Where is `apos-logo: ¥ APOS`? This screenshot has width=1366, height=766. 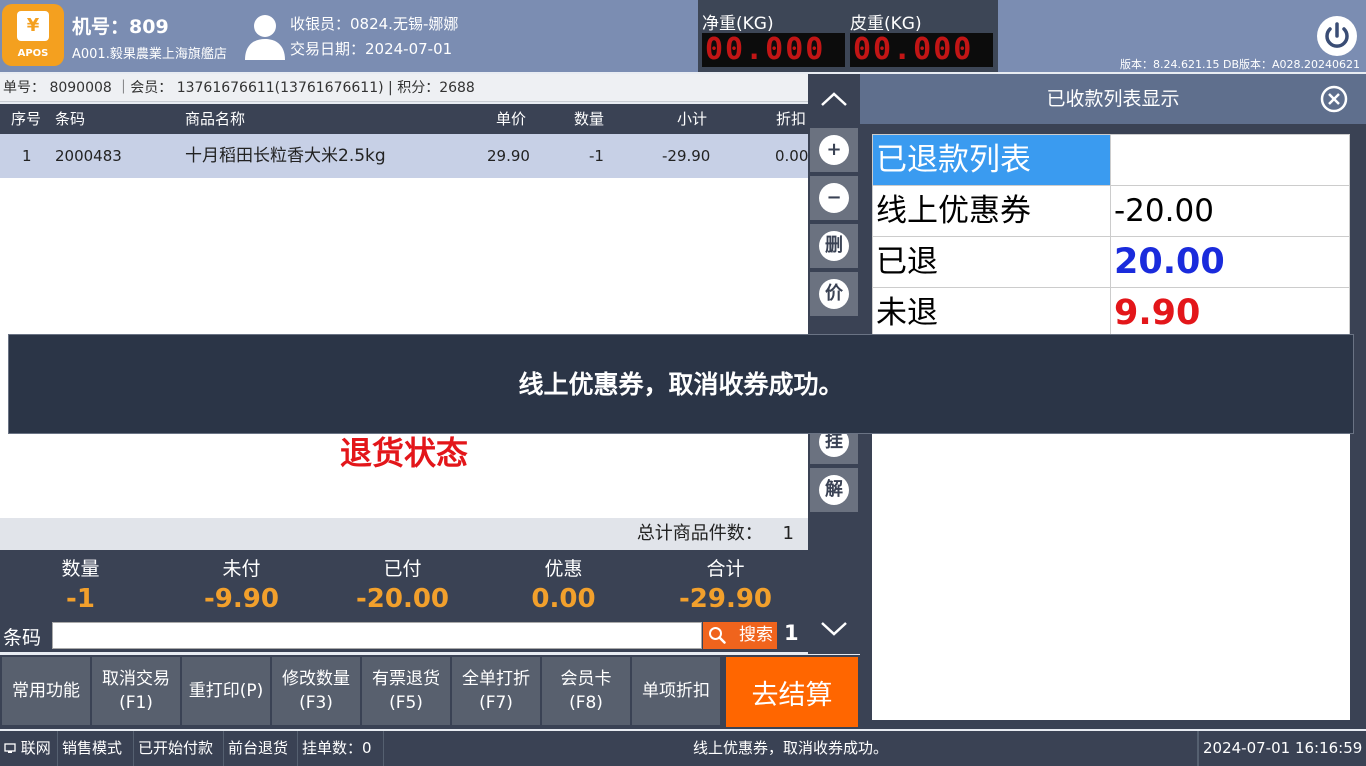 apos-logo: ¥ APOS is located at coordinates (33, 35).